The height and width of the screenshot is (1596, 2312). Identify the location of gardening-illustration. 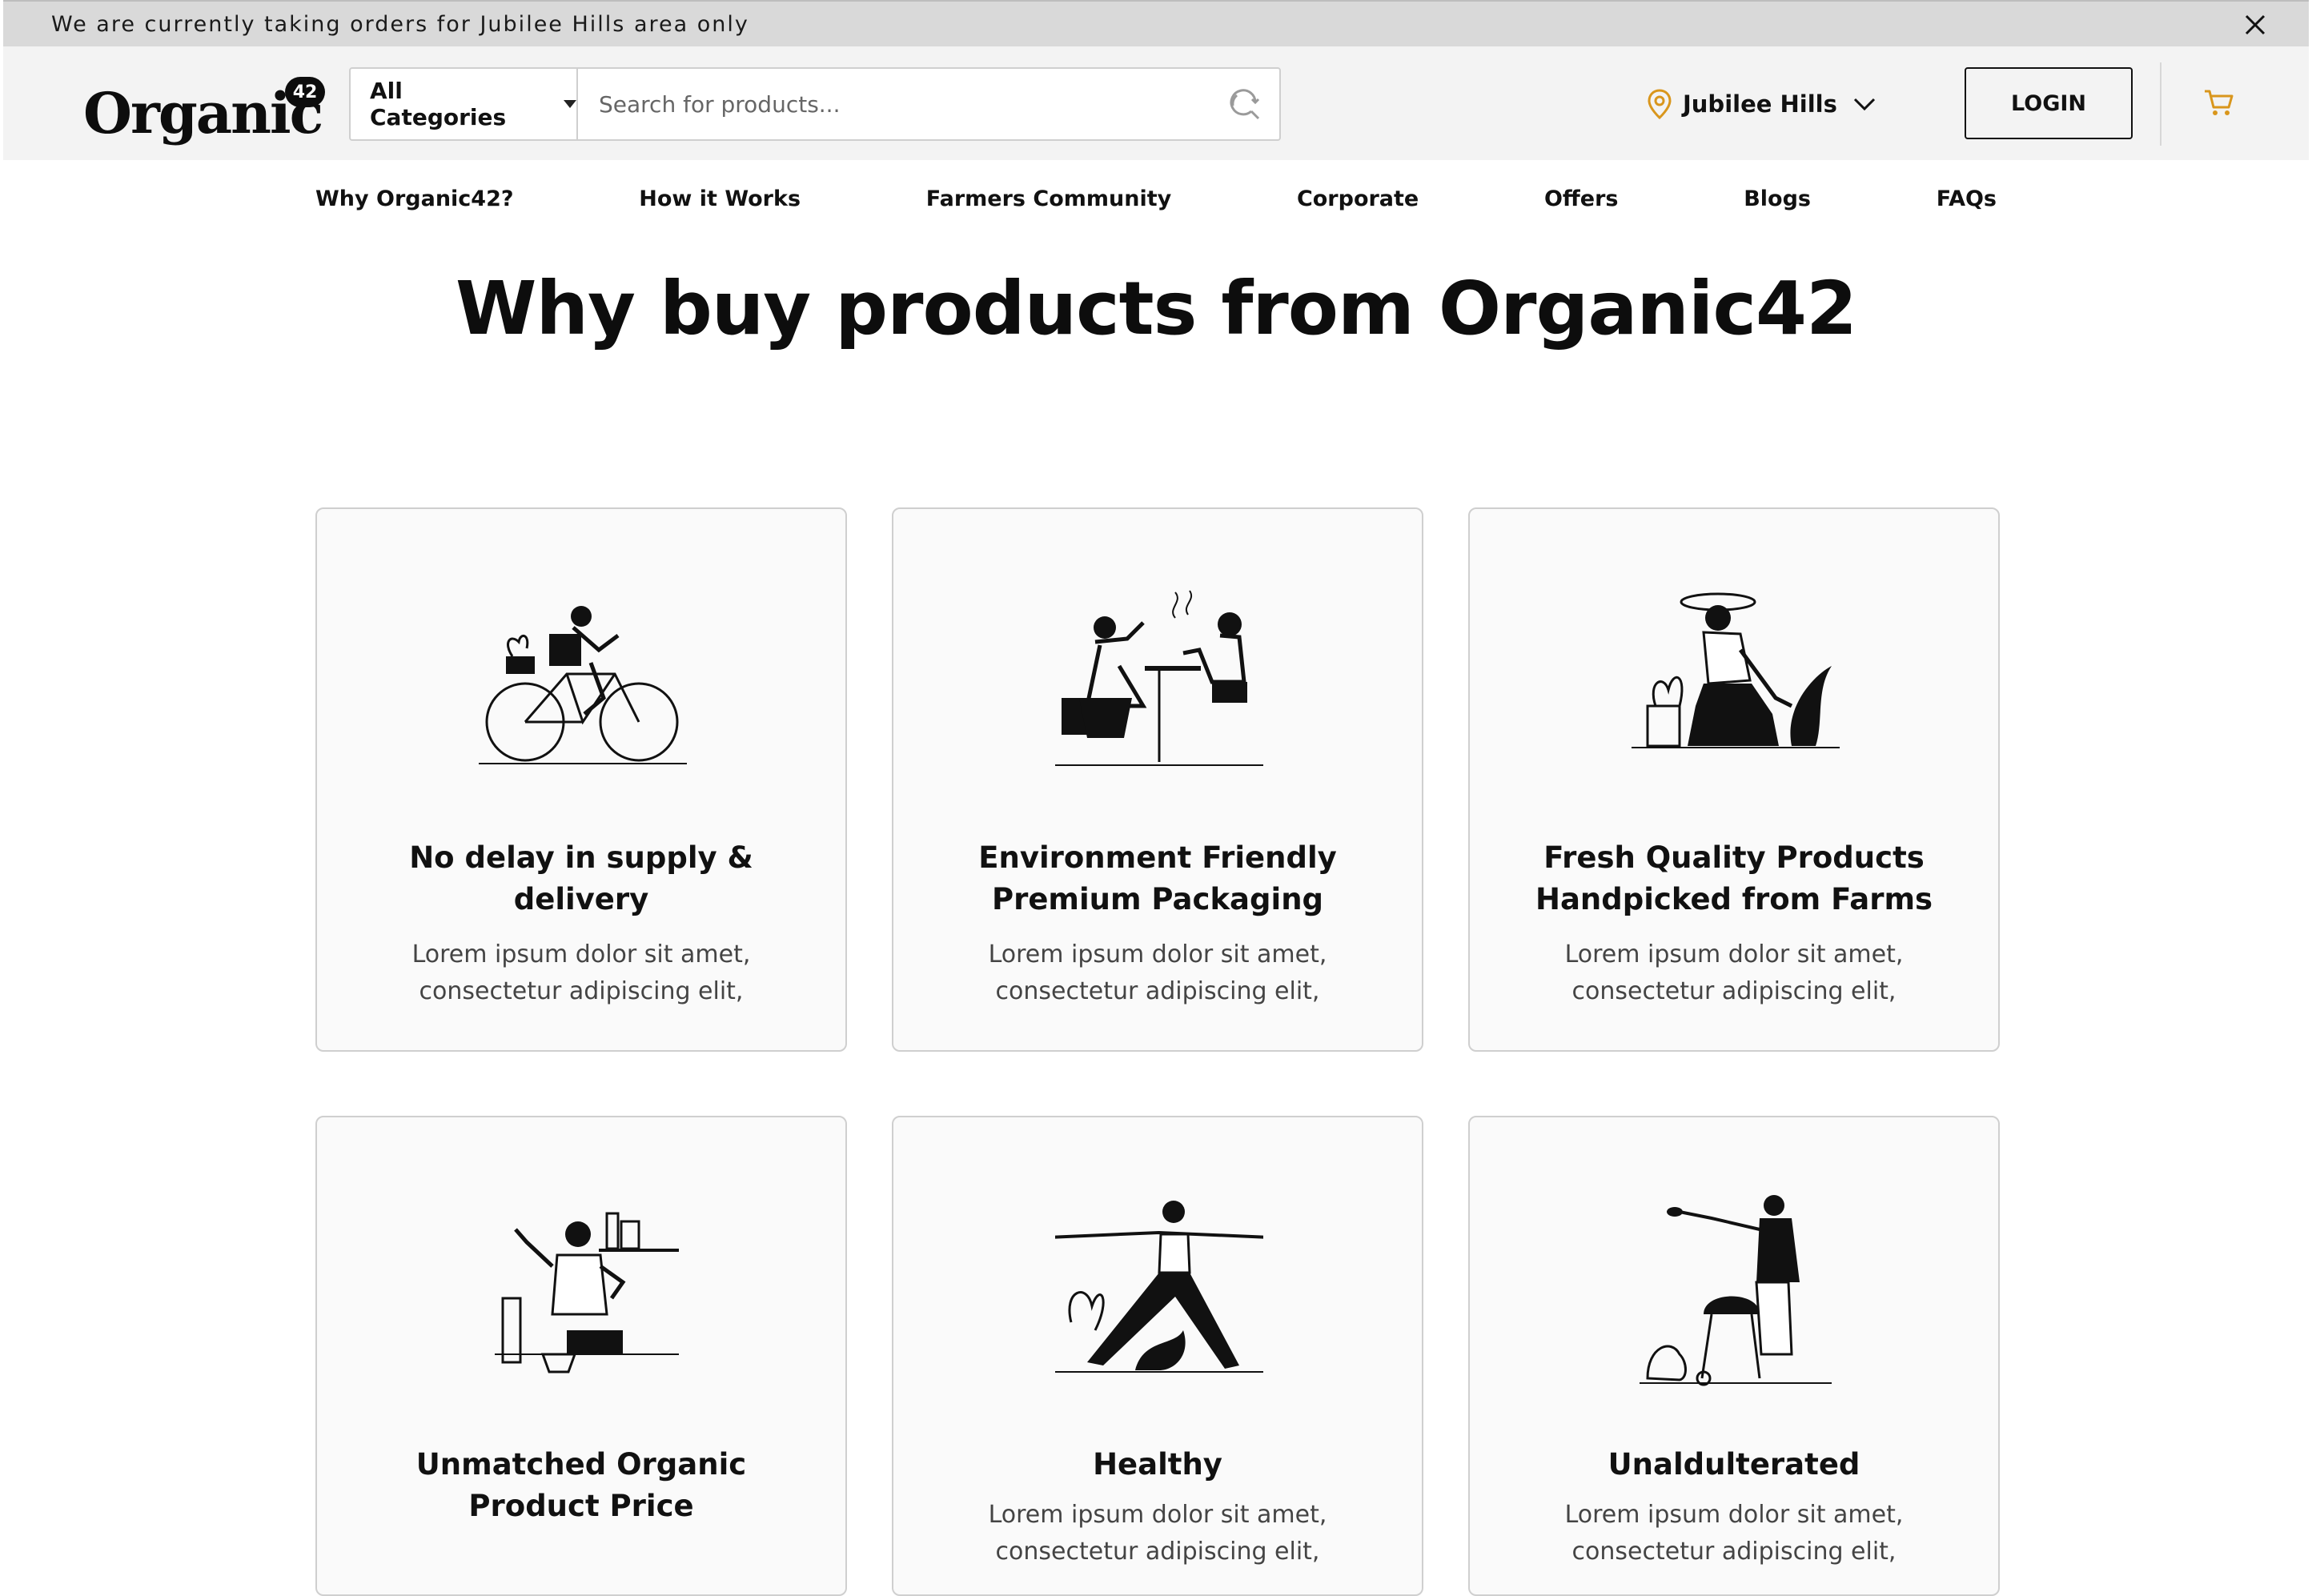
(1736, 670).